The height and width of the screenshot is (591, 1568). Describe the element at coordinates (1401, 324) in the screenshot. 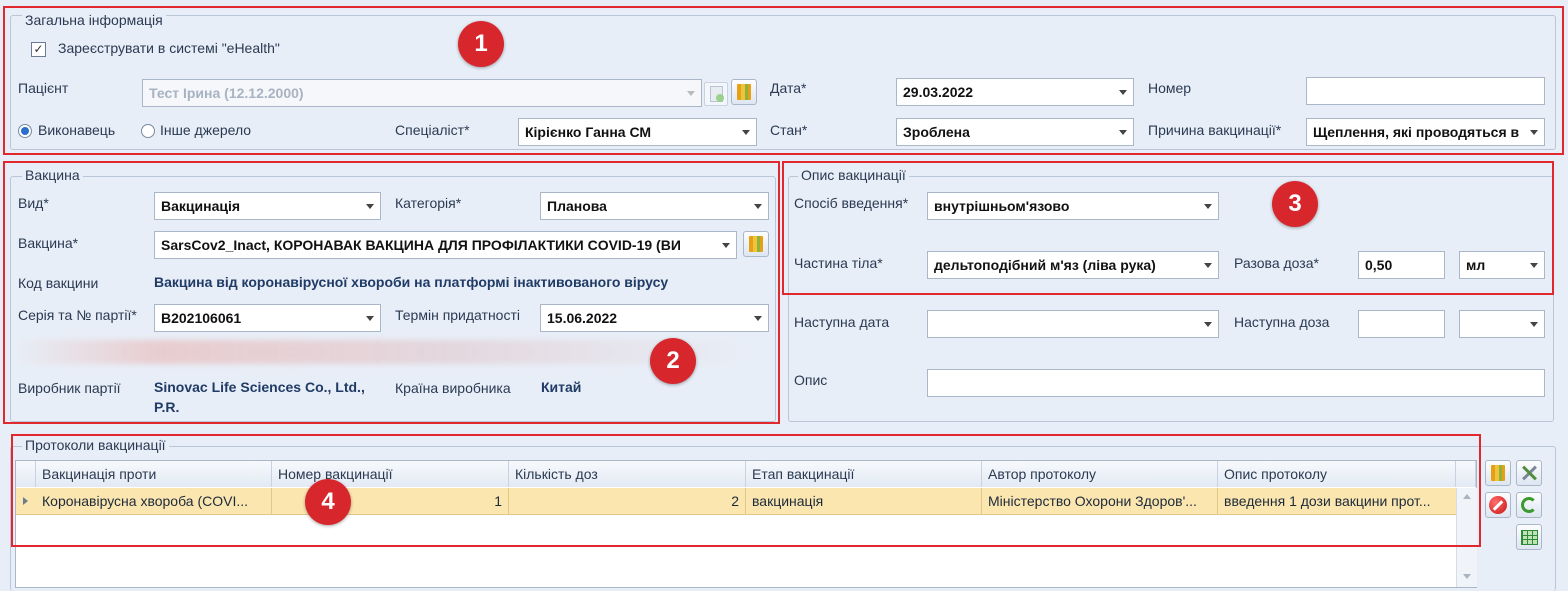

I see `next-dose-input` at that location.